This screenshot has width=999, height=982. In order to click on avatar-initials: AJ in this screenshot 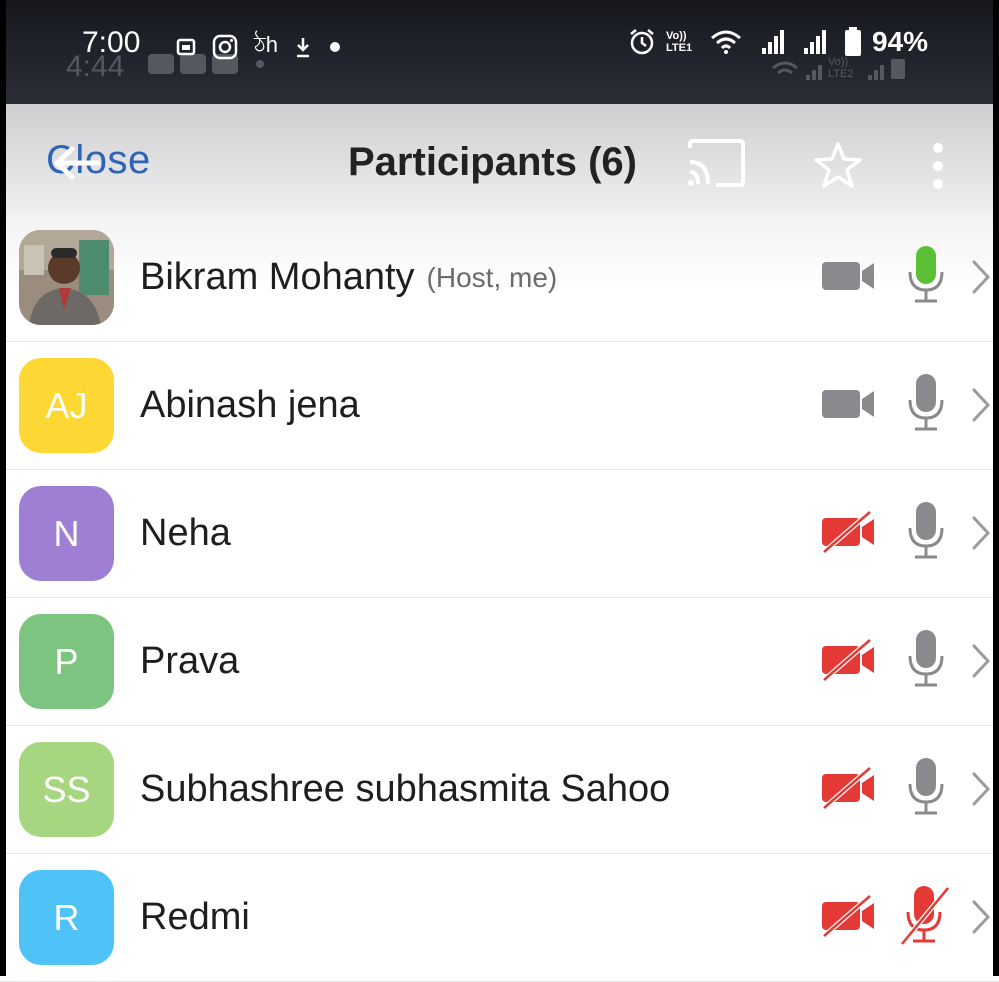, I will do `click(66, 405)`.